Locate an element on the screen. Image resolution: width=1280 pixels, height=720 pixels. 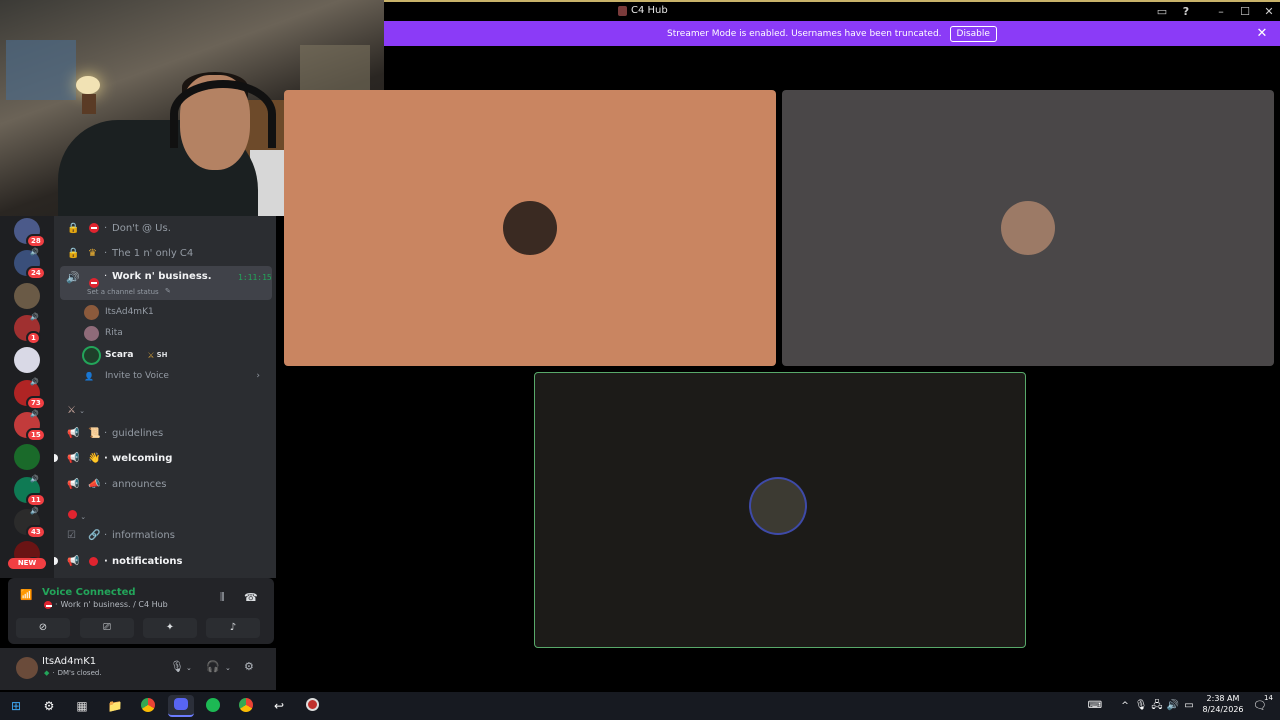
settings-icon: ⚙ is located at coordinates (49, 706).